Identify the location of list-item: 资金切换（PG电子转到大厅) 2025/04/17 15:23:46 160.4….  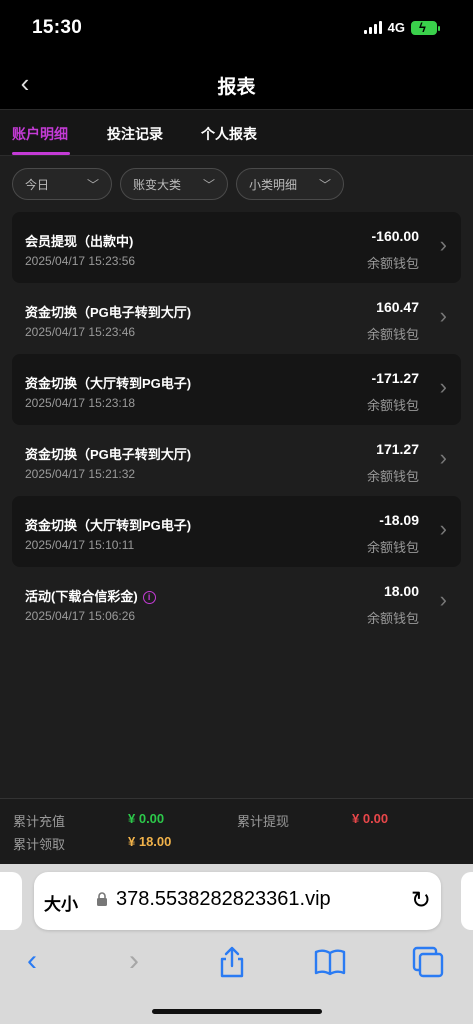
(236, 318).